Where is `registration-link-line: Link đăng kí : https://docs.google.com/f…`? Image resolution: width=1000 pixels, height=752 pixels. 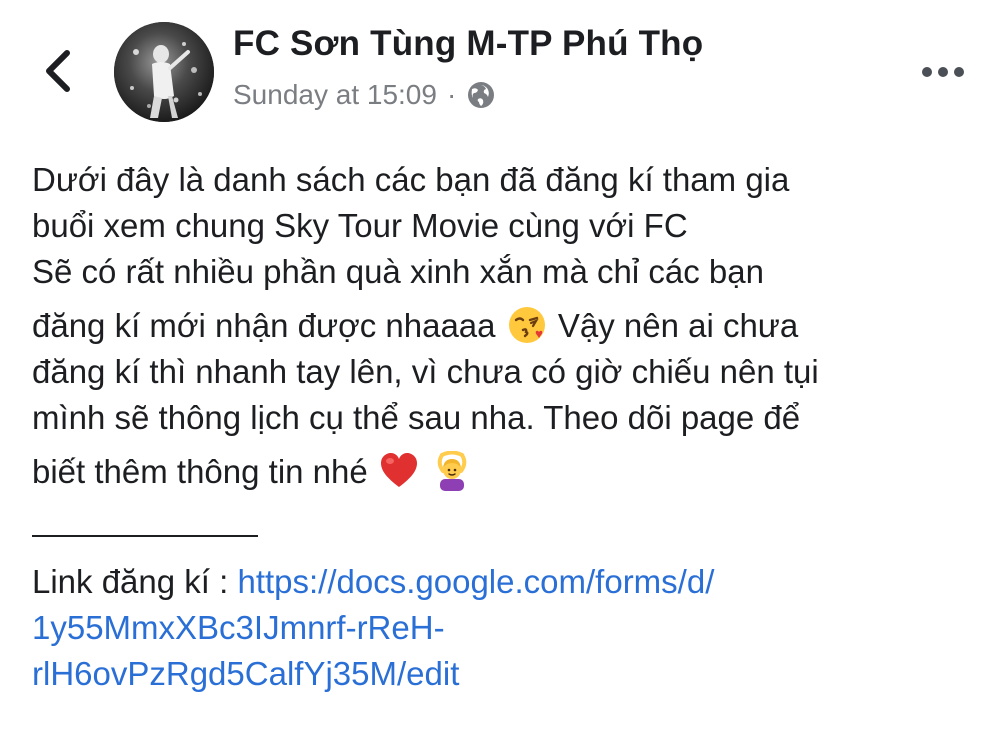
registration-link-line: Link đăng kí : https://docs.google.com/f… is located at coordinates (507, 582).